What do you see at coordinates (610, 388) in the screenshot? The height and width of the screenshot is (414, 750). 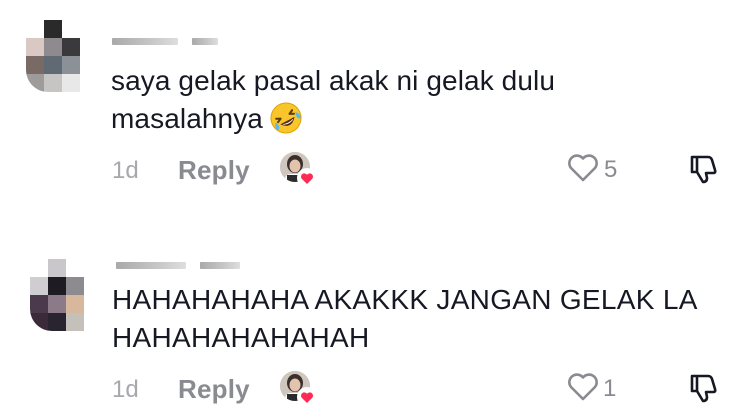 I see `like-count: 1` at bounding box center [610, 388].